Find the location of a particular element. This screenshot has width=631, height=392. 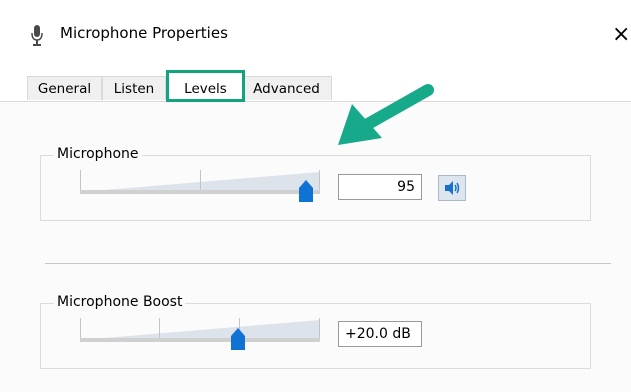

microphone-boost-value: +20.0 dB is located at coordinates (380, 334).